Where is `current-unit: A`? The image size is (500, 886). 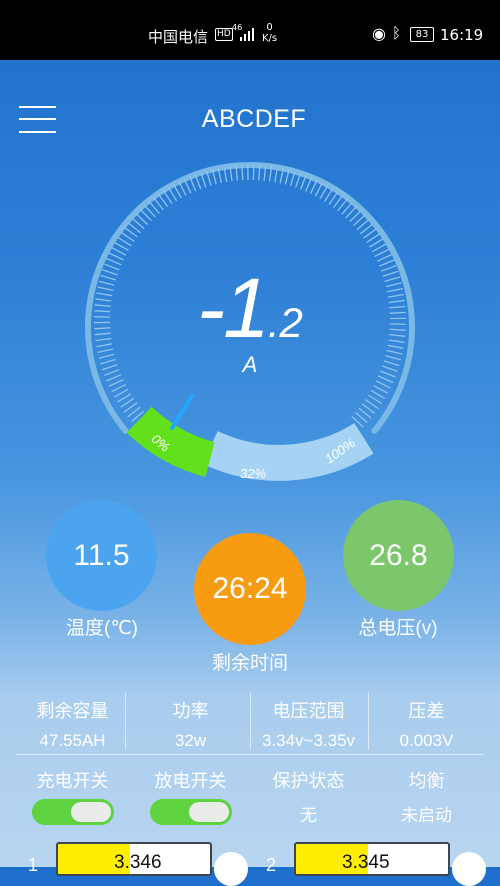 current-unit: A is located at coordinates (250, 365).